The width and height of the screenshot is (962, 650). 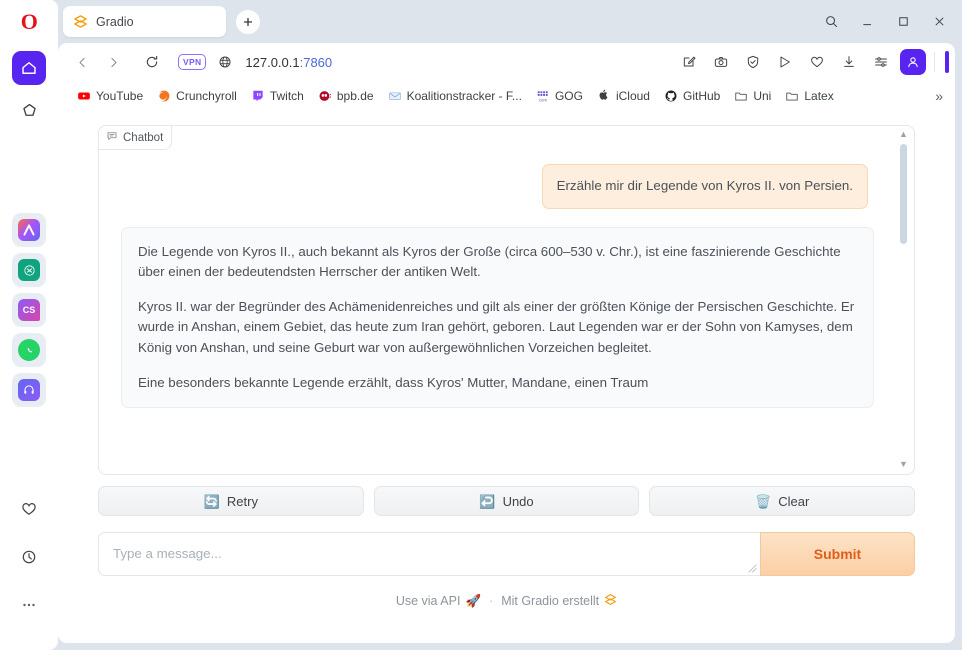 What do you see at coordinates (947, 62) in the screenshot?
I see `sidebar-toggle-indicator` at bounding box center [947, 62].